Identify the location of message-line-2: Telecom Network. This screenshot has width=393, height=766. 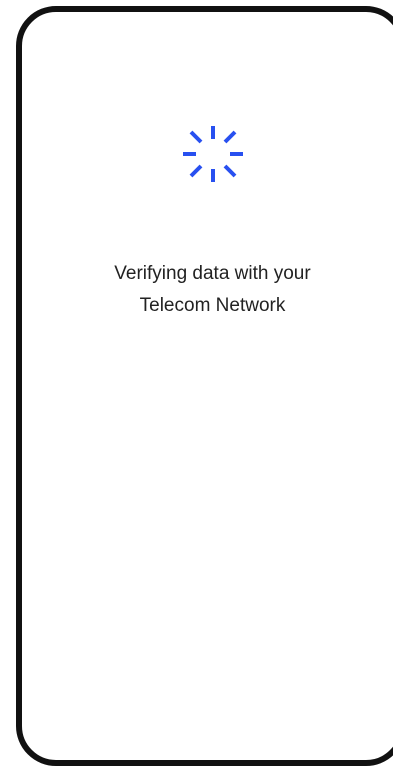
(212, 305).